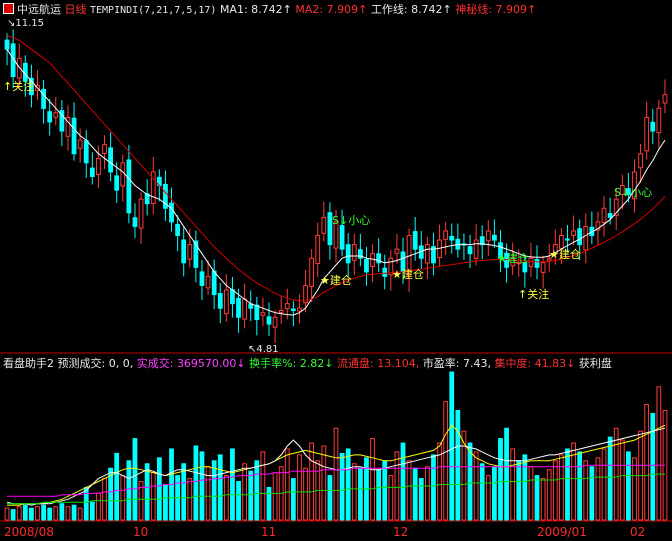 Image resolution: width=672 pixels, height=541 pixels. I want to click on app-menu-icon, so click(8, 8).